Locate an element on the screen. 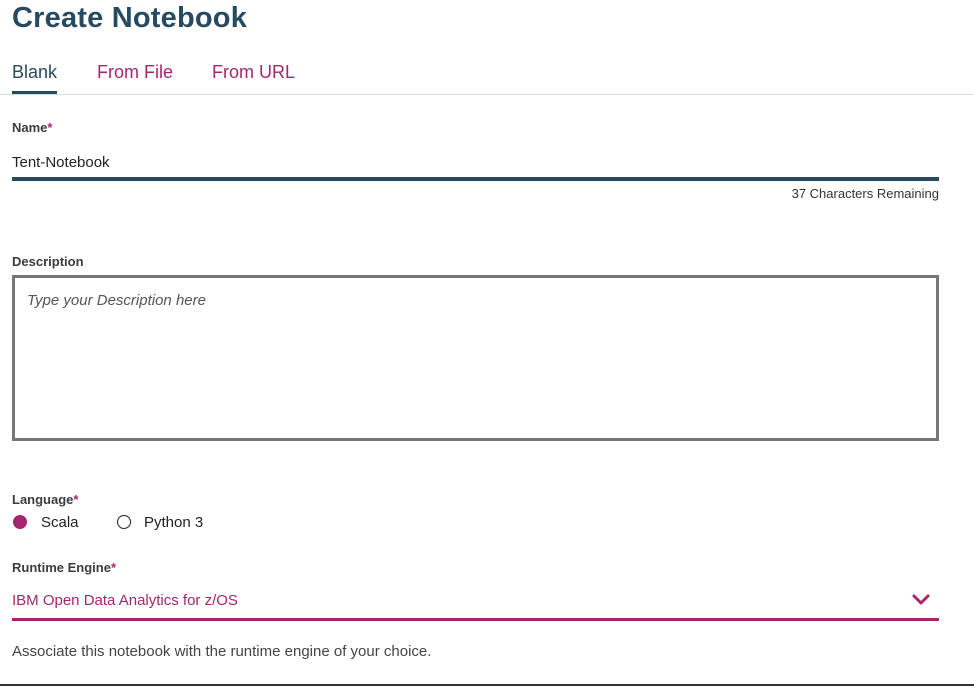  name-label: Name* is located at coordinates (32, 127).